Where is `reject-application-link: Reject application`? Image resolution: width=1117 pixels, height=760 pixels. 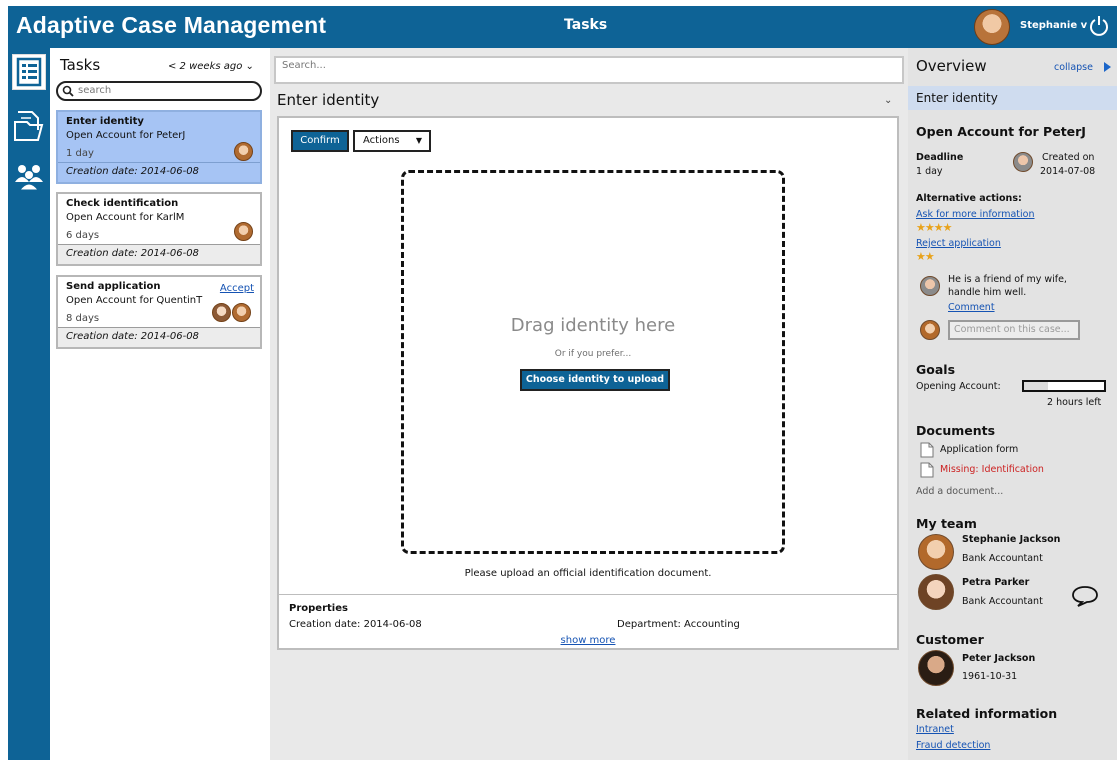
reject-application-link: Reject application is located at coordinates (958, 243).